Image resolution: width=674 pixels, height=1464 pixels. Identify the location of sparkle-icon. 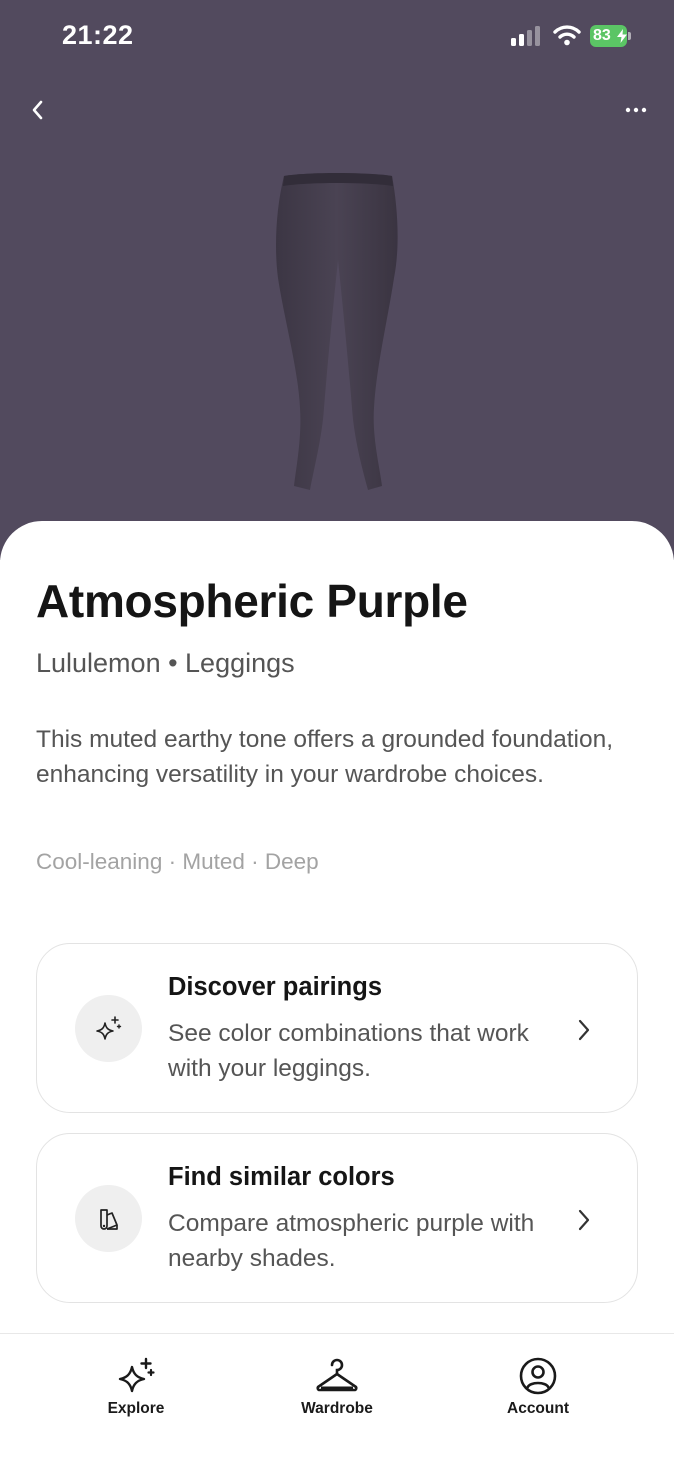
(108, 1027).